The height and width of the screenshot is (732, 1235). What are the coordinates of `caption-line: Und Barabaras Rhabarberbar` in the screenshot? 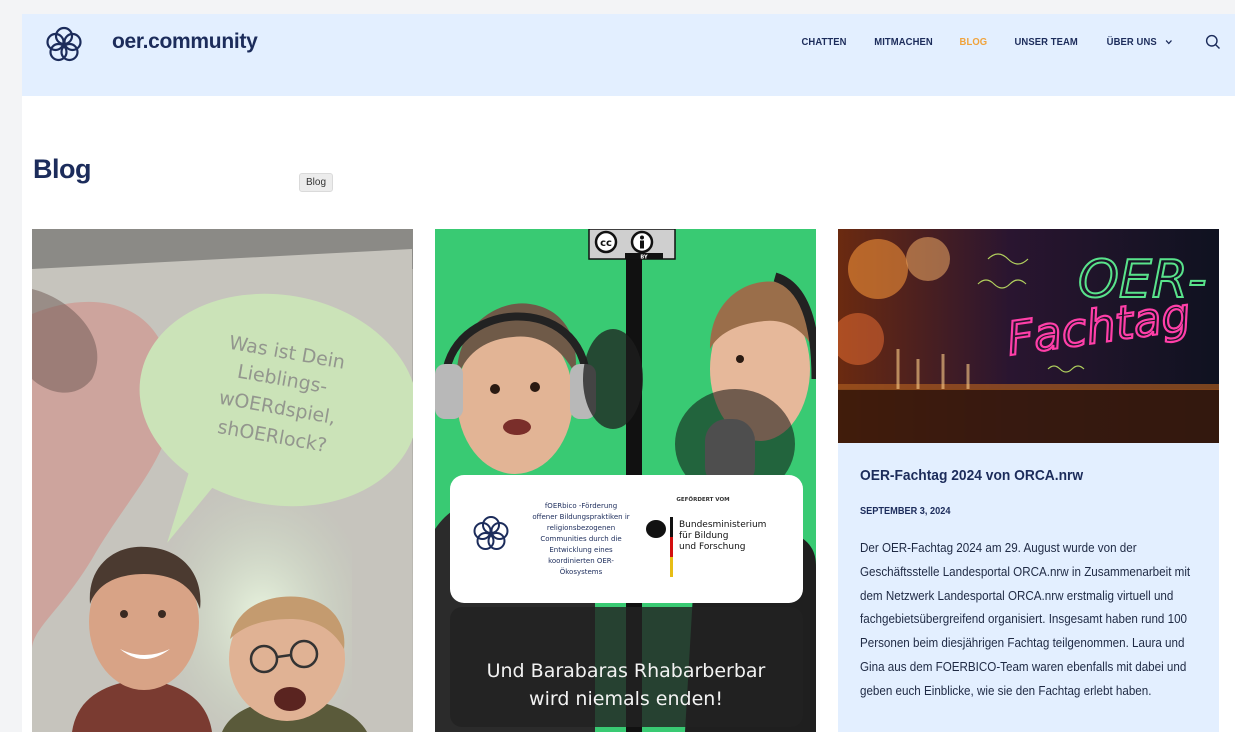 It's located at (626, 671).